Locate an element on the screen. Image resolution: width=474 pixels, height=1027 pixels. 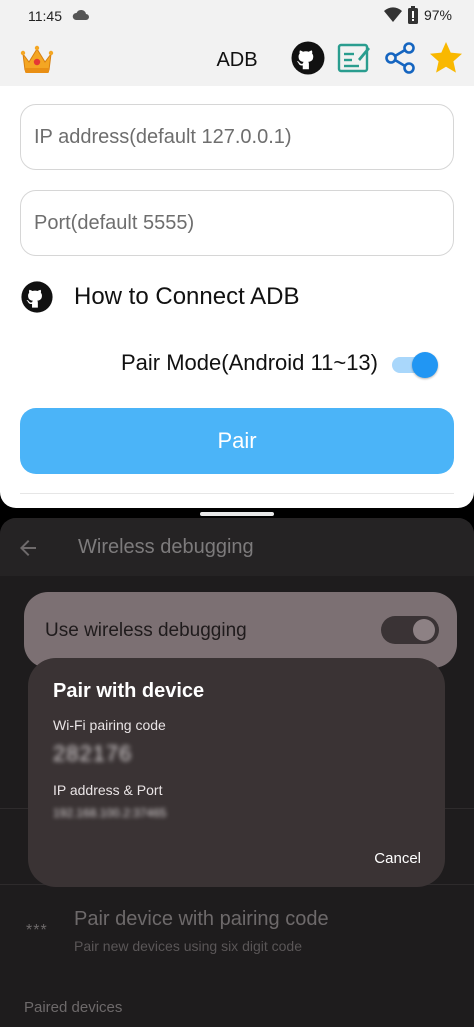
app-bar-actions is located at coordinates (377, 58).